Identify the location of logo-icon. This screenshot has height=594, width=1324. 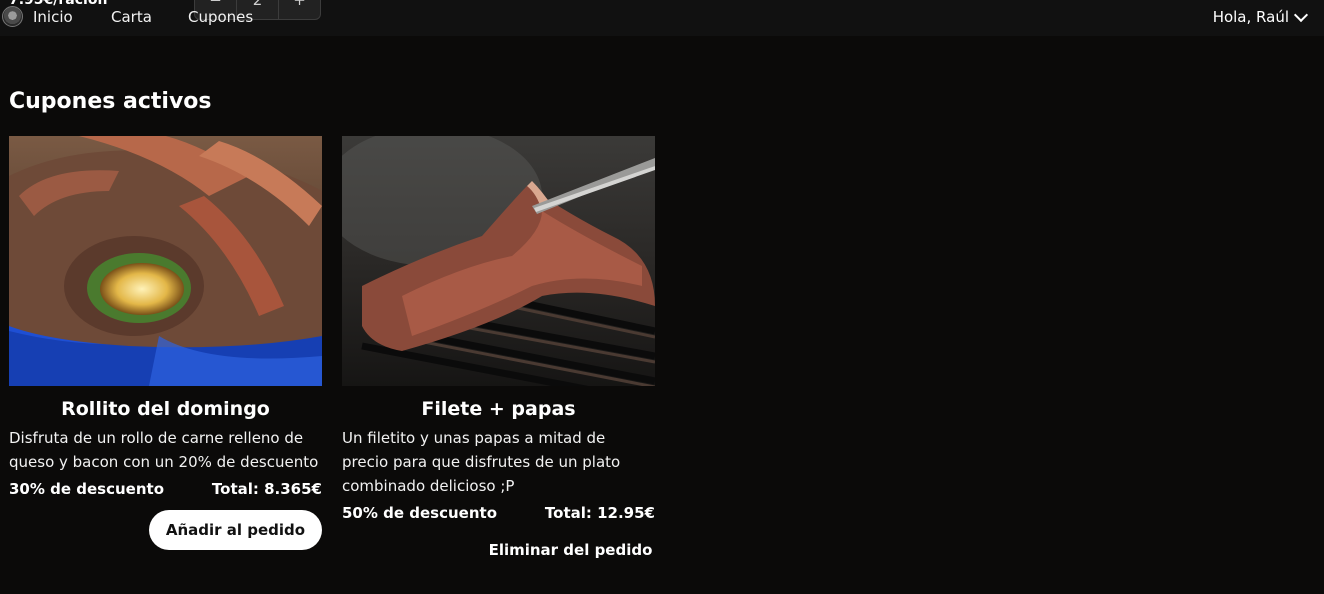
(12, 16).